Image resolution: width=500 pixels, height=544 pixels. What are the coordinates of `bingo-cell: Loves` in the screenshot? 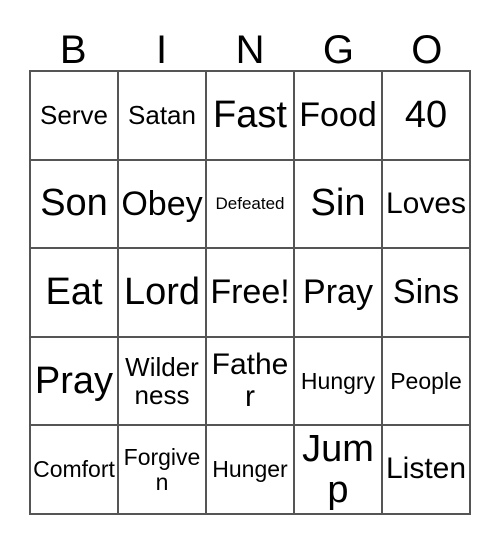 It's located at (427, 205).